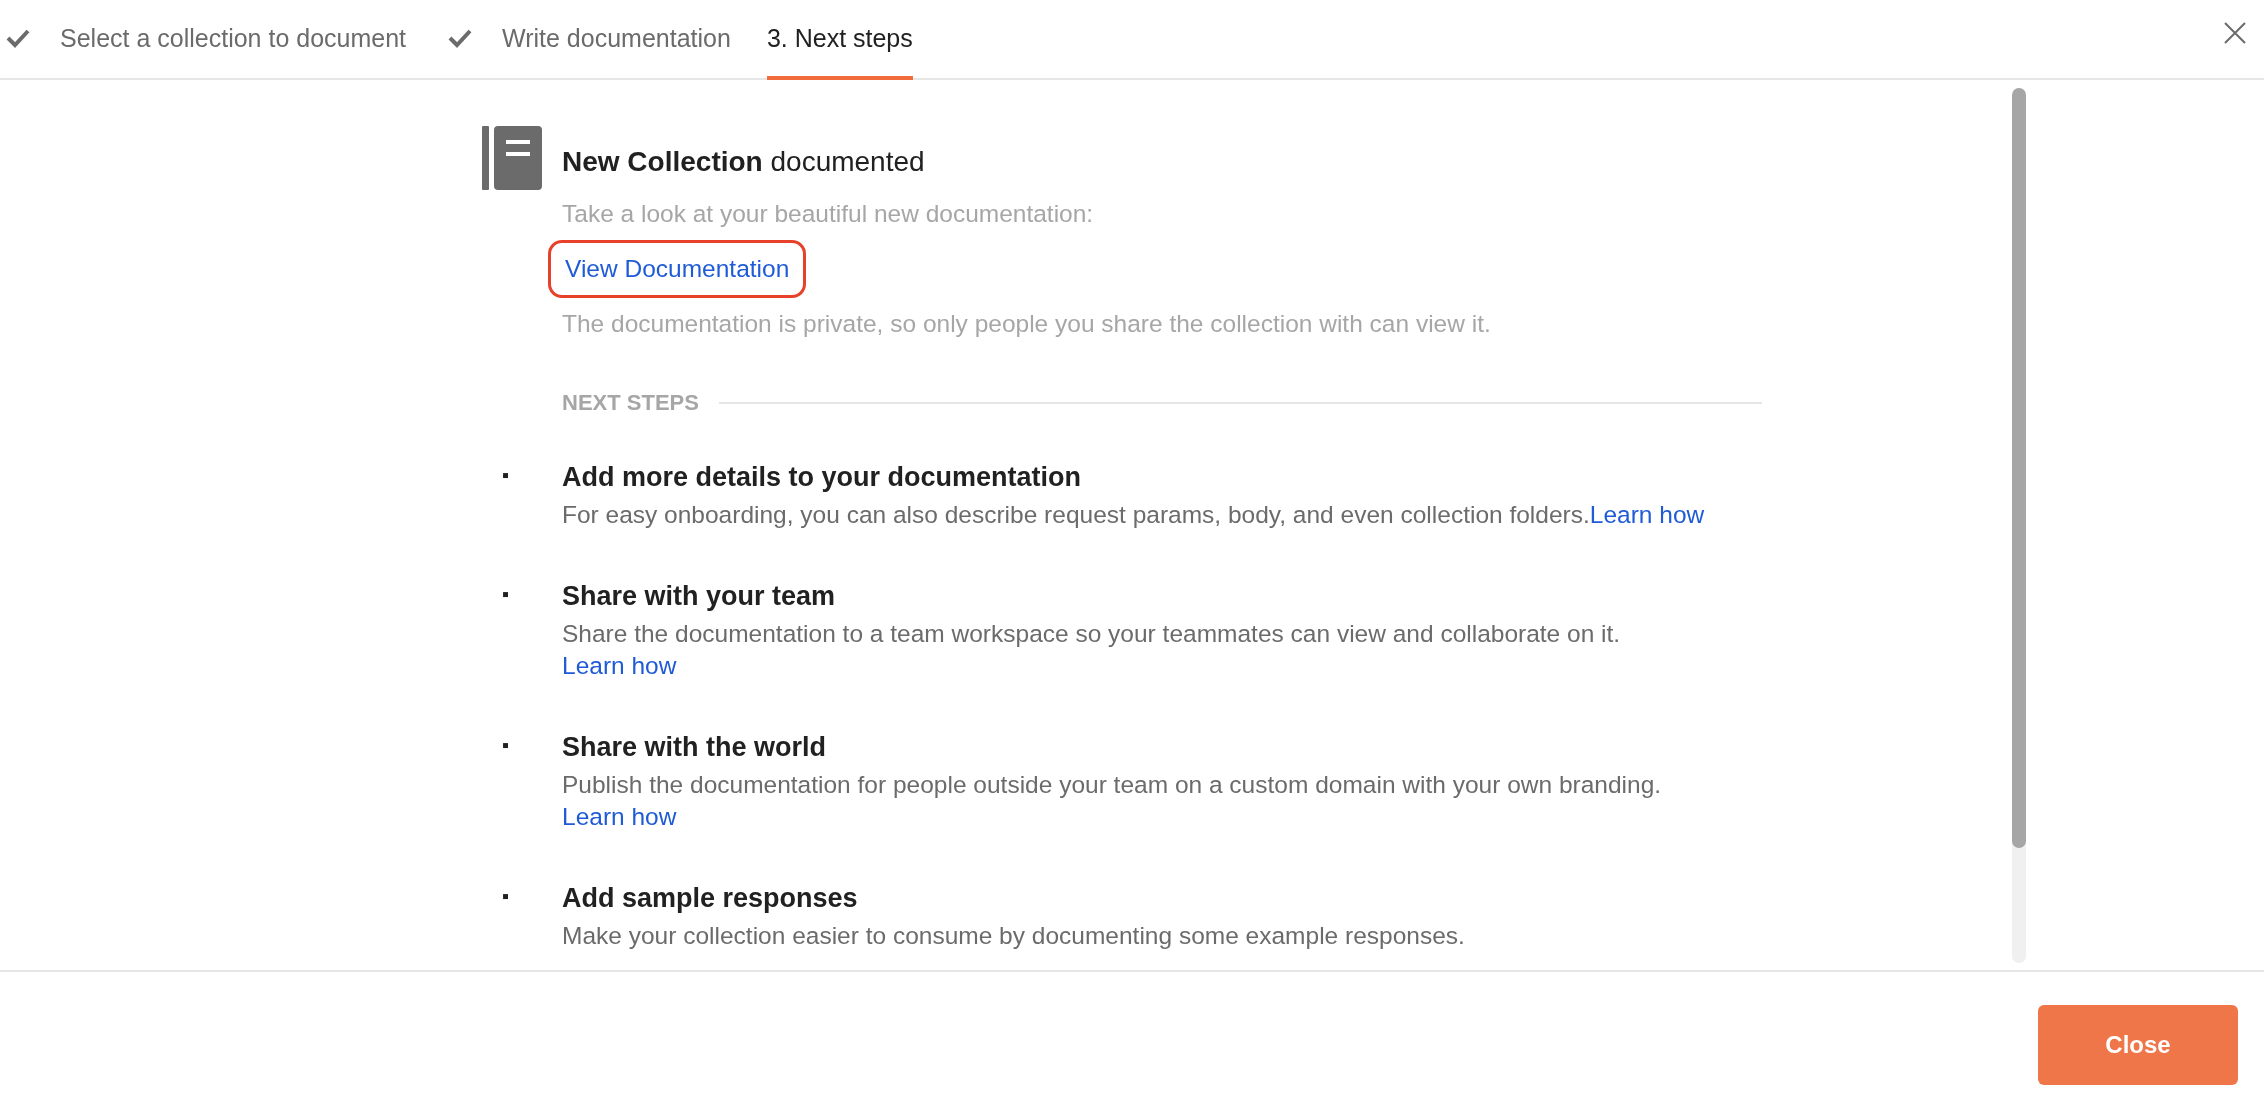  Describe the element at coordinates (677, 269) in the screenshot. I see `view-documentation-link: View Documentation` at that location.